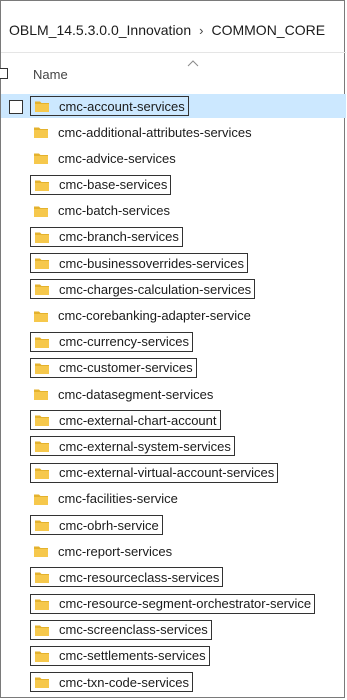 The image size is (347, 700). I want to click on folder-row: cmc-branch-services, so click(173, 237).